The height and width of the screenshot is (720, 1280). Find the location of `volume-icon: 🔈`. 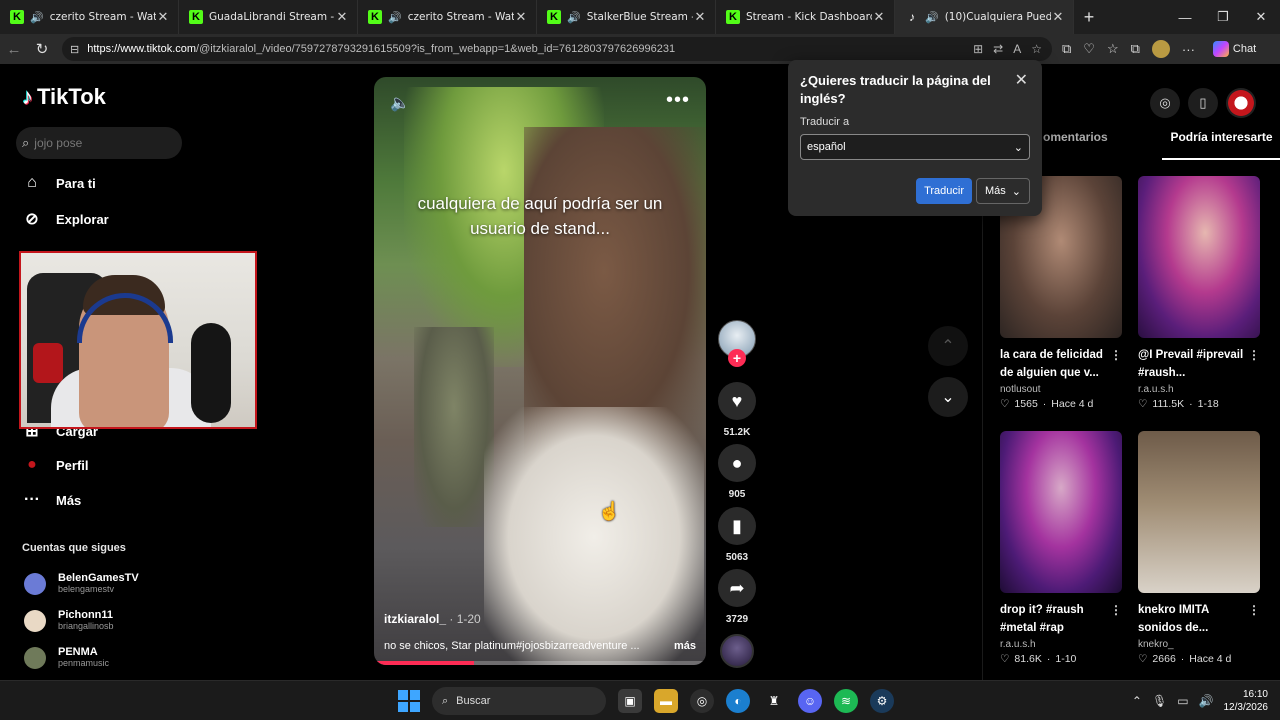

volume-icon: 🔈 is located at coordinates (400, 103).